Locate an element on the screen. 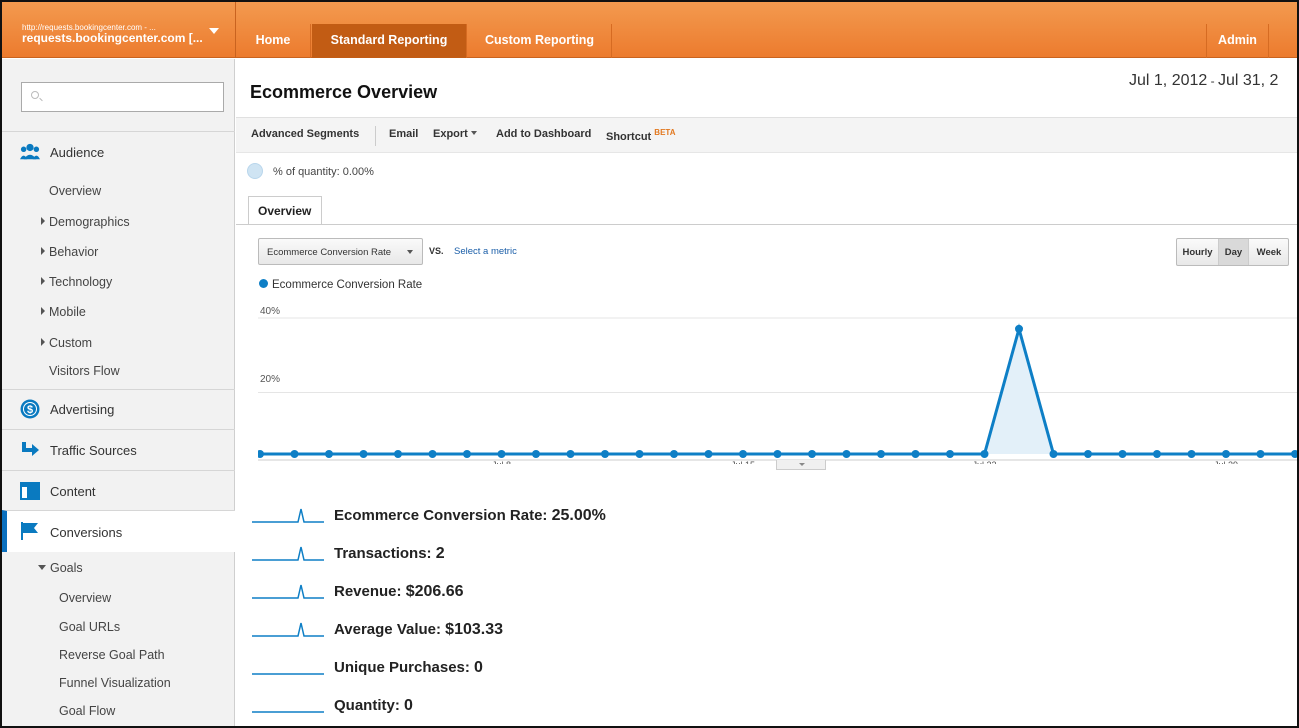 The image size is (1299, 728). flag-icon is located at coordinates (29, 531).